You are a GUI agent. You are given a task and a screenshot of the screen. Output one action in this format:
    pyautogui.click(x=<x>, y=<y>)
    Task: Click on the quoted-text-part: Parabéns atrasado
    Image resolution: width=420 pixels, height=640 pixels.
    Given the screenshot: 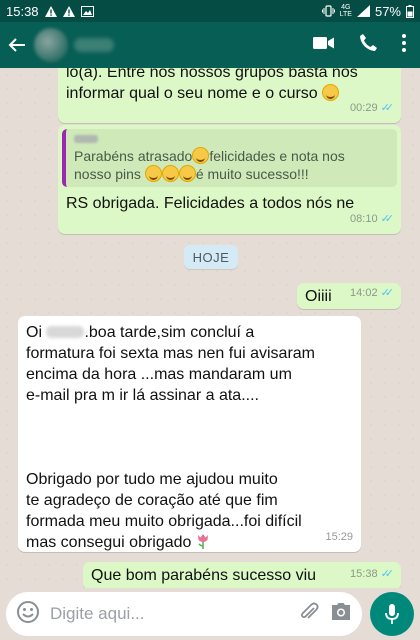 What is the action you would take?
    pyautogui.click(x=133, y=156)
    